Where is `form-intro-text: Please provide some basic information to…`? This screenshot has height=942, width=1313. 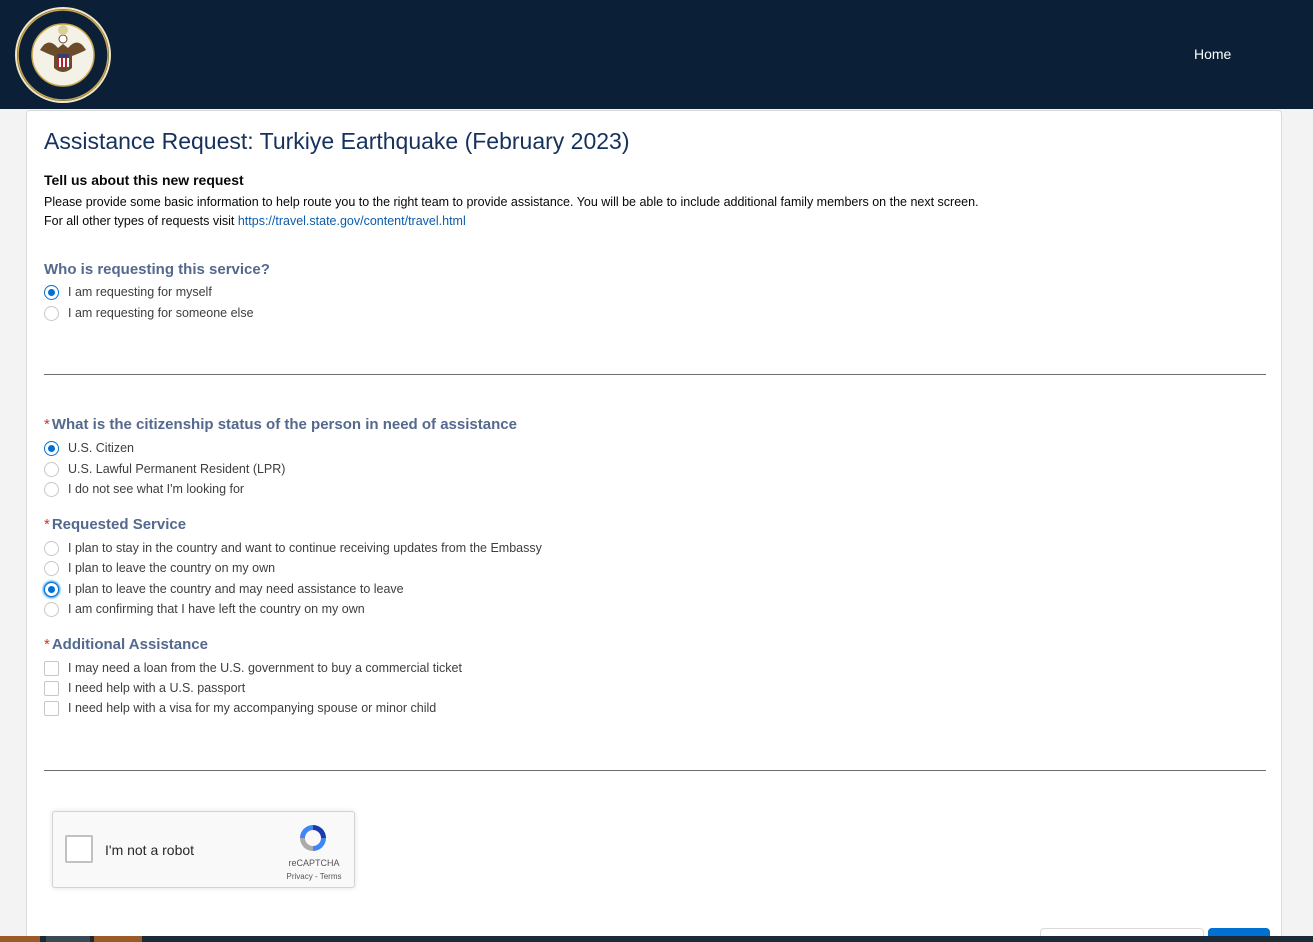
form-intro-text: Please provide some basic information to… is located at coordinates (511, 202).